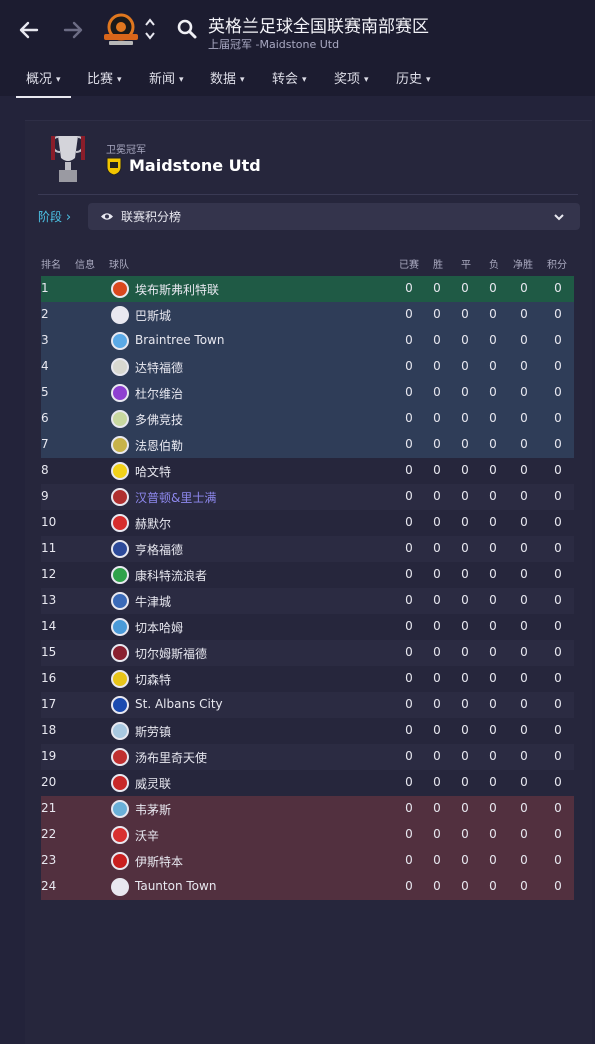 The width and height of the screenshot is (595, 1044). Describe the element at coordinates (171, 575) in the screenshot. I see `team-name: 康科特流浪者` at that location.